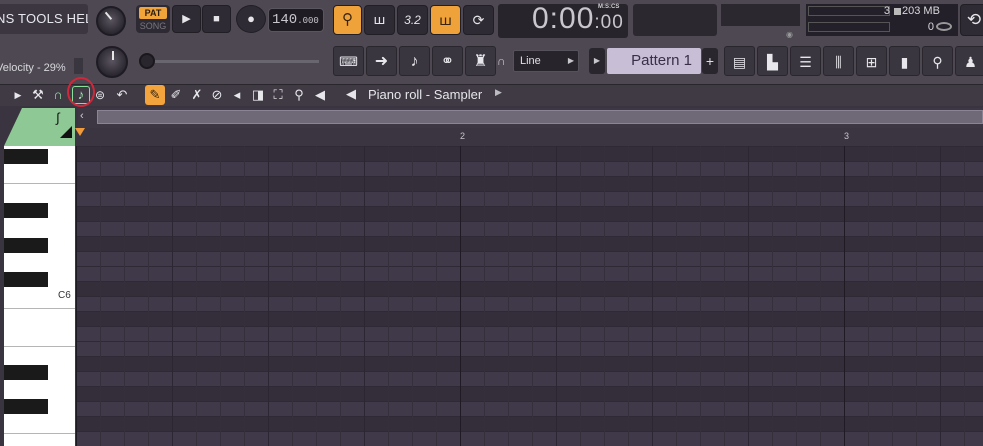 The image size is (983, 446). What do you see at coordinates (111, 21) in the screenshot?
I see `master-volume-knob` at bounding box center [111, 21].